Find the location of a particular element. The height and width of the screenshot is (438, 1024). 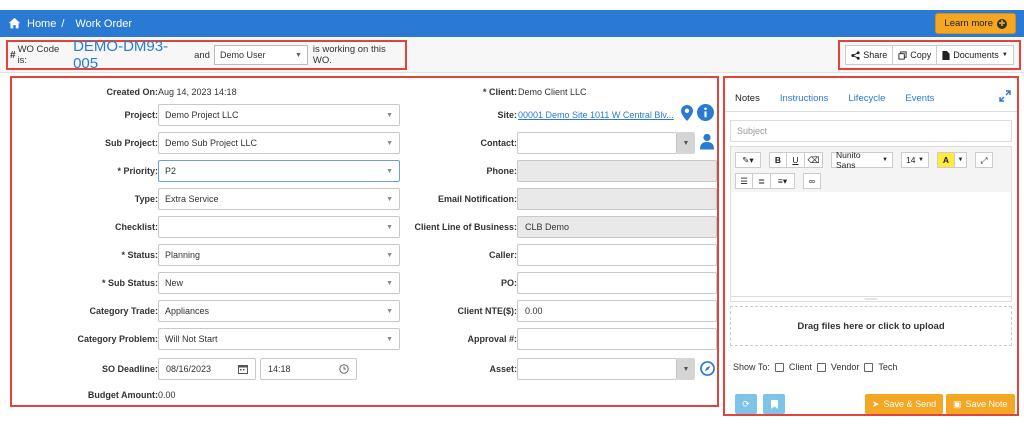

documents-label: Documents is located at coordinates (976, 55).